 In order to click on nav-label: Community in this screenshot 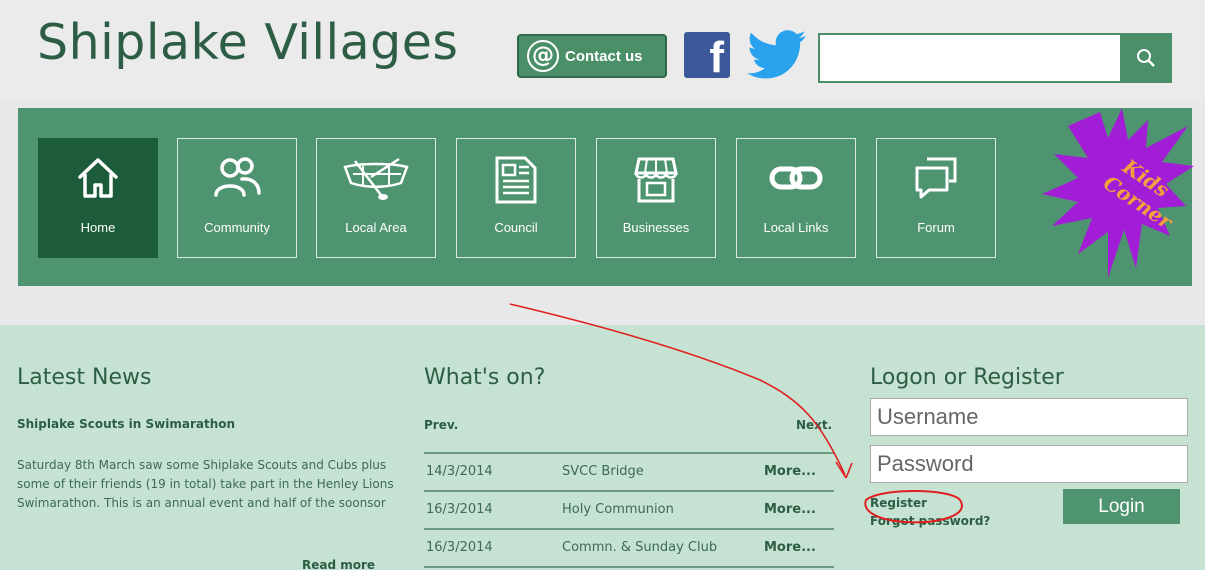, I will do `click(237, 227)`.